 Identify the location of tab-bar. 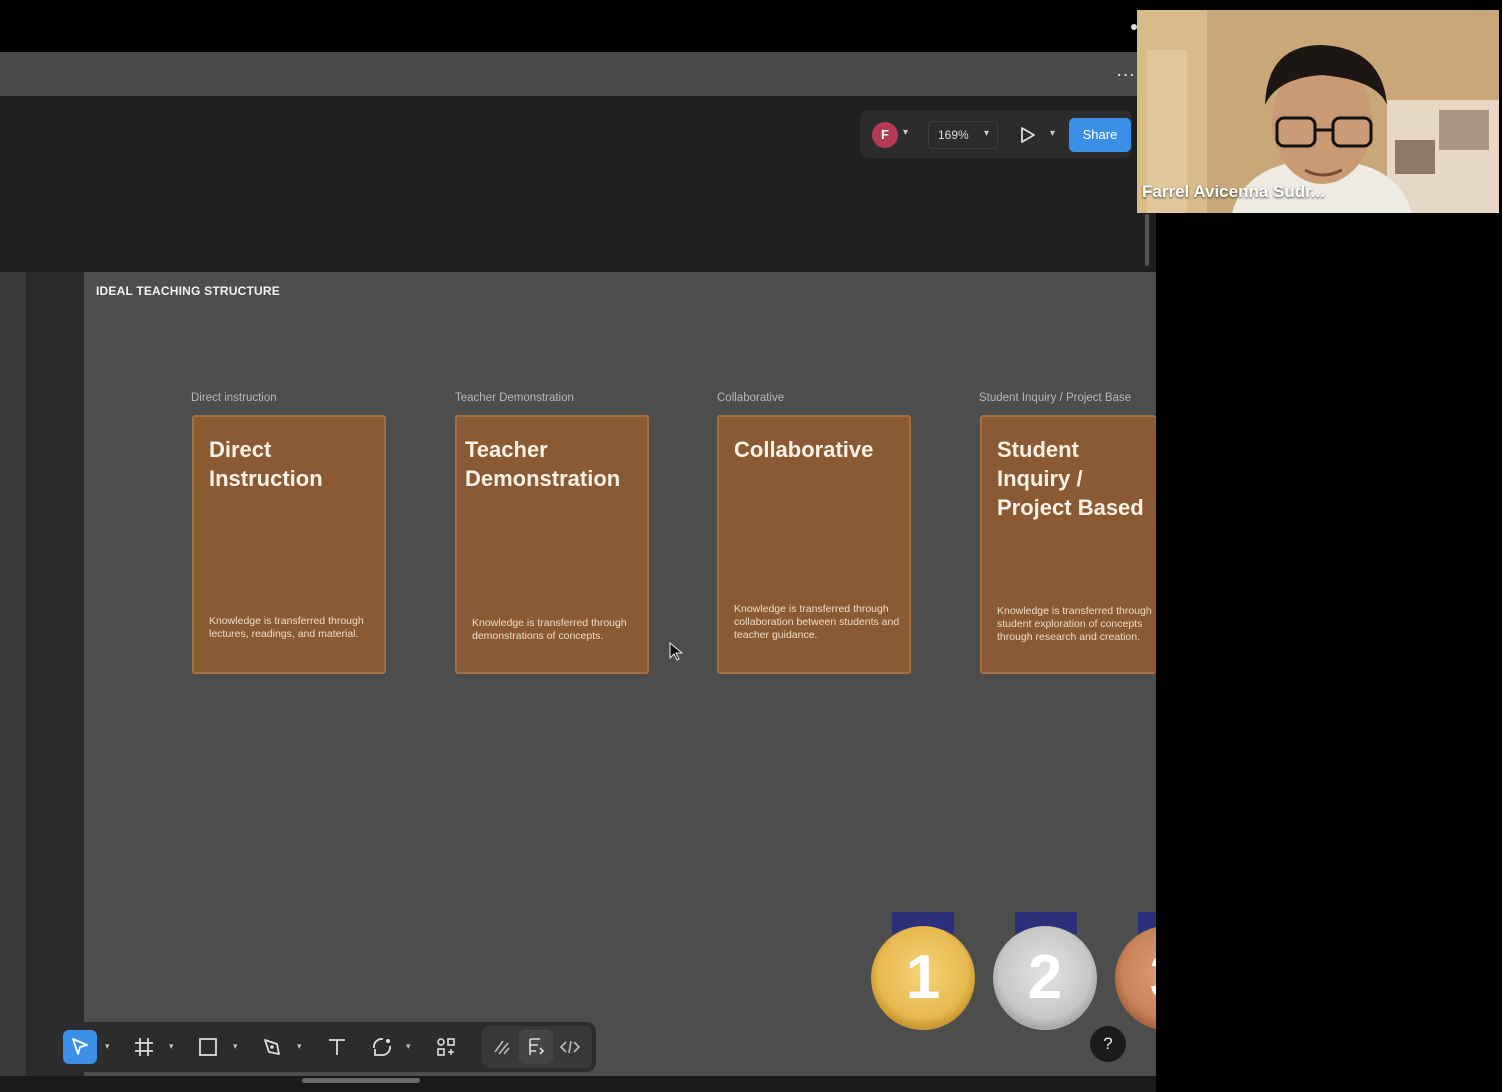
(578, 74).